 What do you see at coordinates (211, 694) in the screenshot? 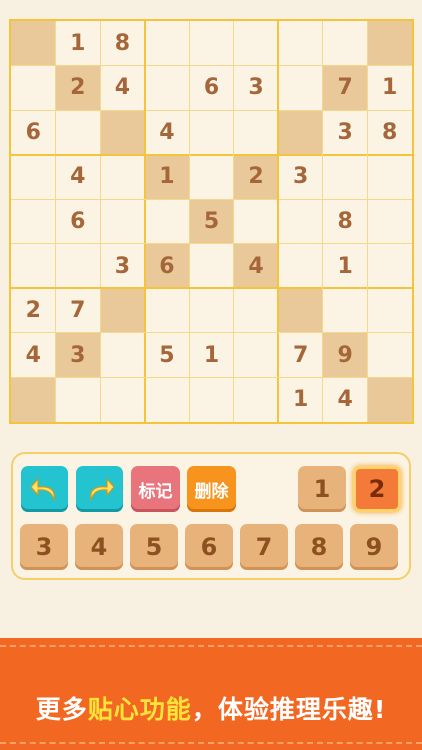
I see `promo-banner: 更多贴心功能，体验推理乐趣!` at bounding box center [211, 694].